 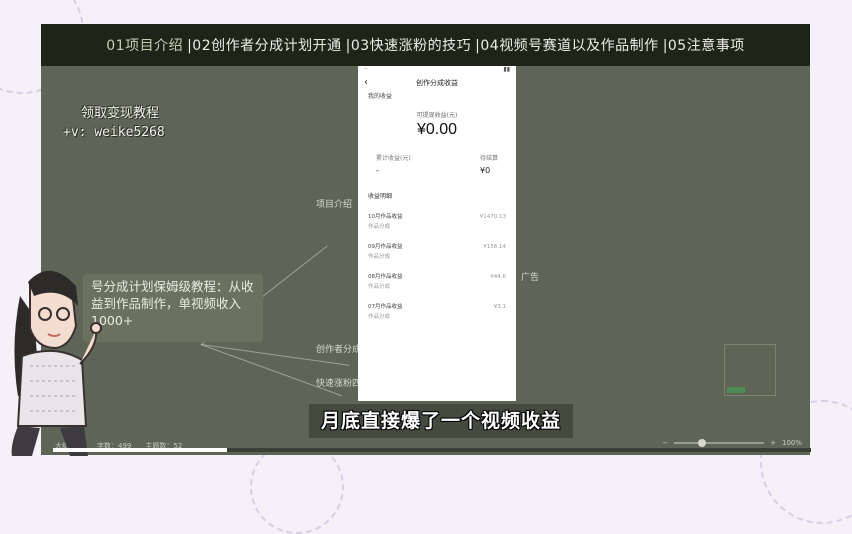 What do you see at coordinates (385, 217) in the screenshot?
I see `income-row-name: 10月作品收益` at bounding box center [385, 217].